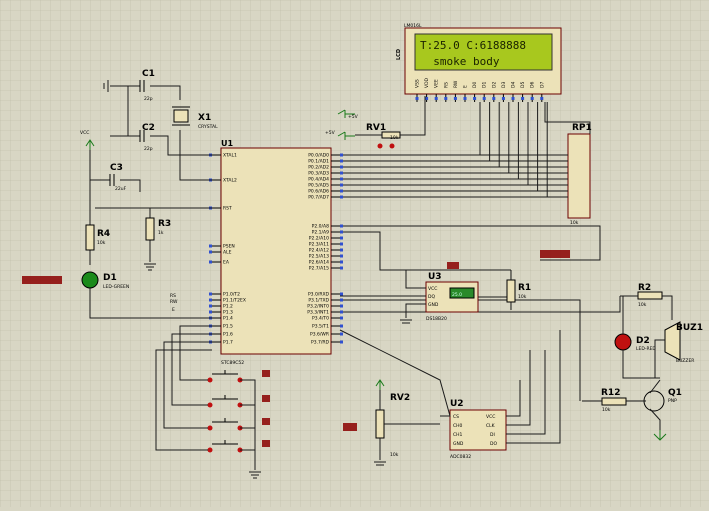  I want to click on u3-reading: 25.0, so click(457, 295).